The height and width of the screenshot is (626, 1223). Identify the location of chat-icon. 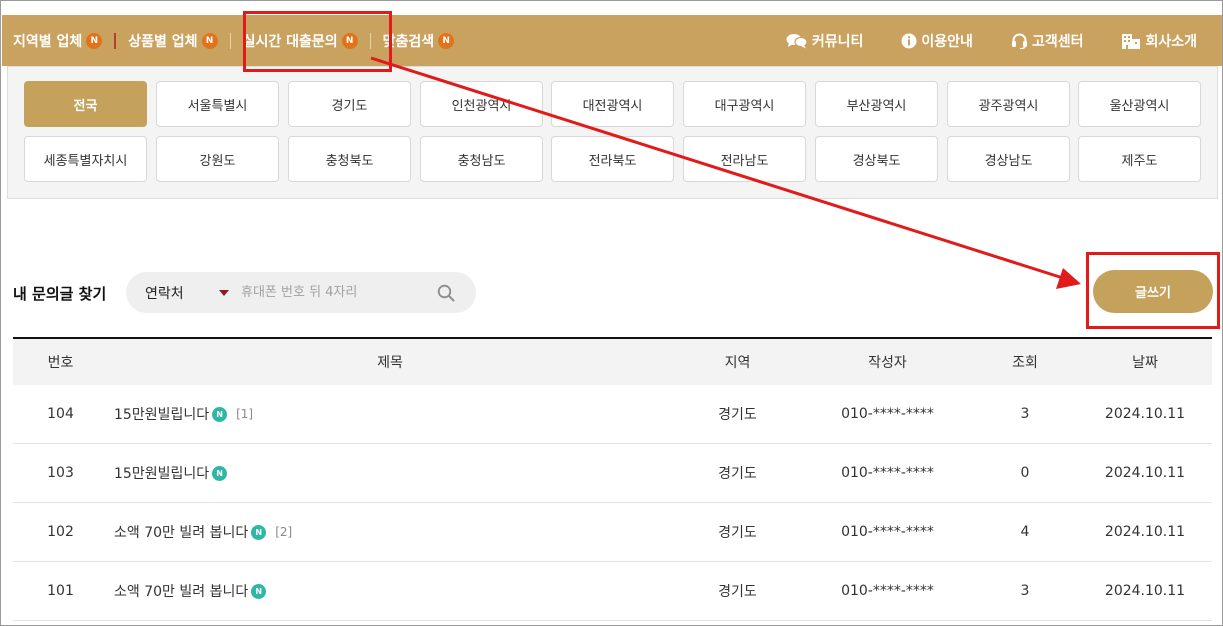
(797, 40).